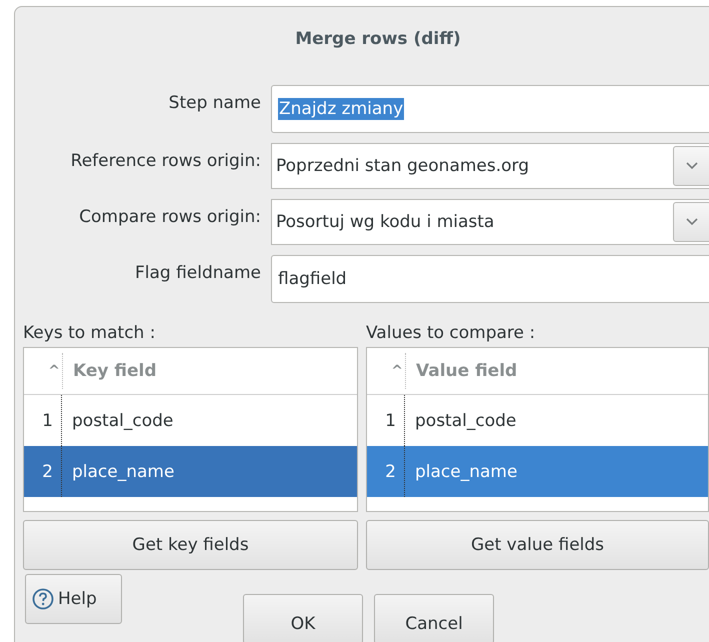 This screenshot has height=642, width=709. Describe the element at coordinates (73, 599) in the screenshot. I see `help-button: Help` at that location.